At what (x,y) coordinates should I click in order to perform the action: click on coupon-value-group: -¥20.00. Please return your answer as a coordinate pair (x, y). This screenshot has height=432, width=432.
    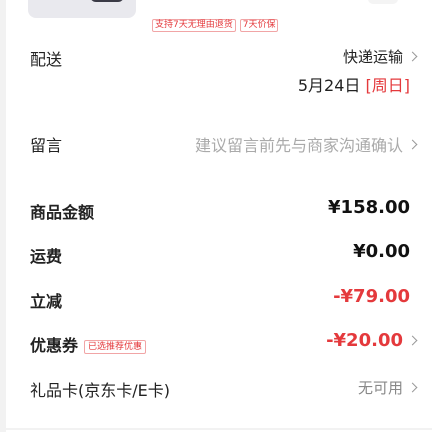
    Looking at the image, I should click on (372, 340).